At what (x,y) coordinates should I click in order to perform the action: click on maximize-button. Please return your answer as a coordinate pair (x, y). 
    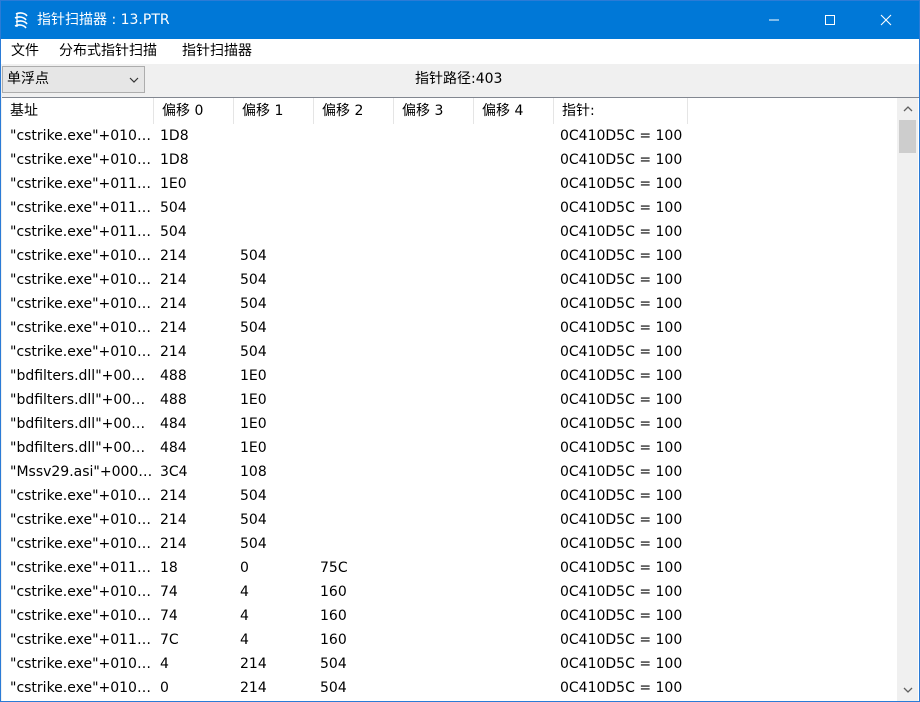
    Looking at the image, I should click on (830, 20).